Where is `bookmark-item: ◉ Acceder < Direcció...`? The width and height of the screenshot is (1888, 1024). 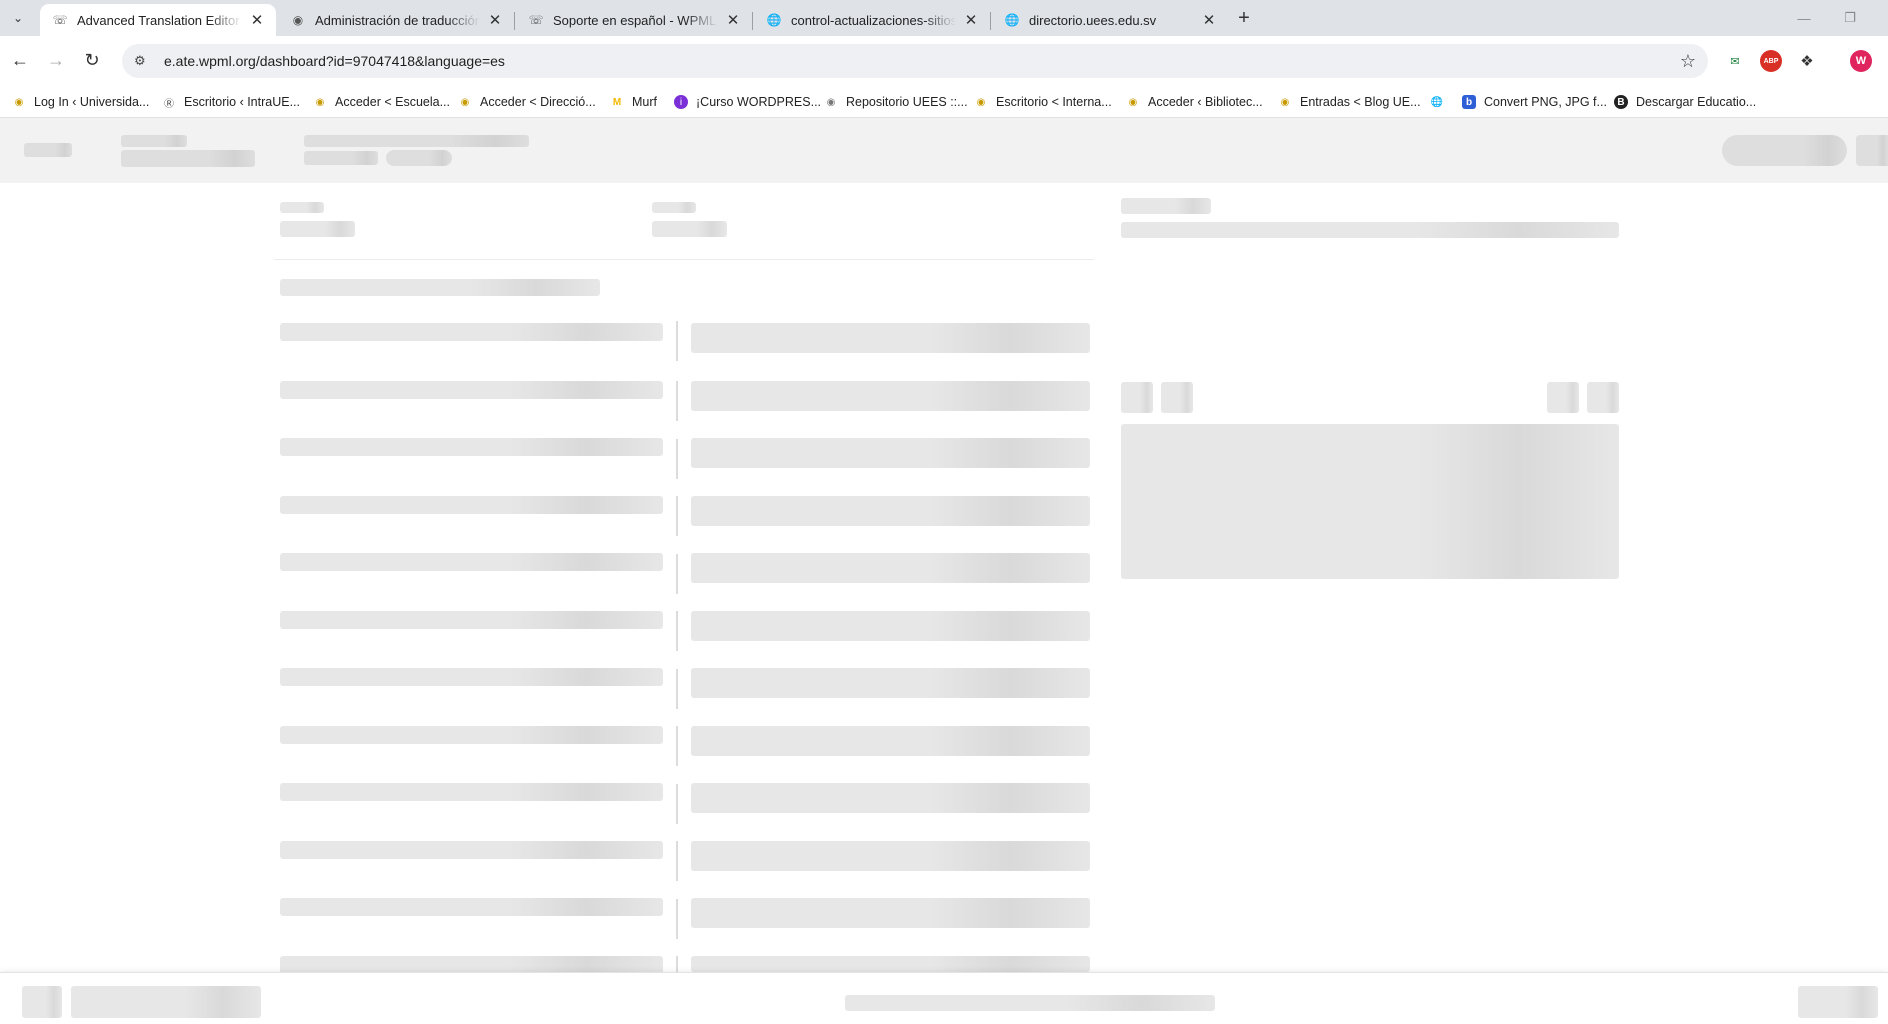 bookmark-item: ◉ Acceder < Direcció... is located at coordinates (527, 102).